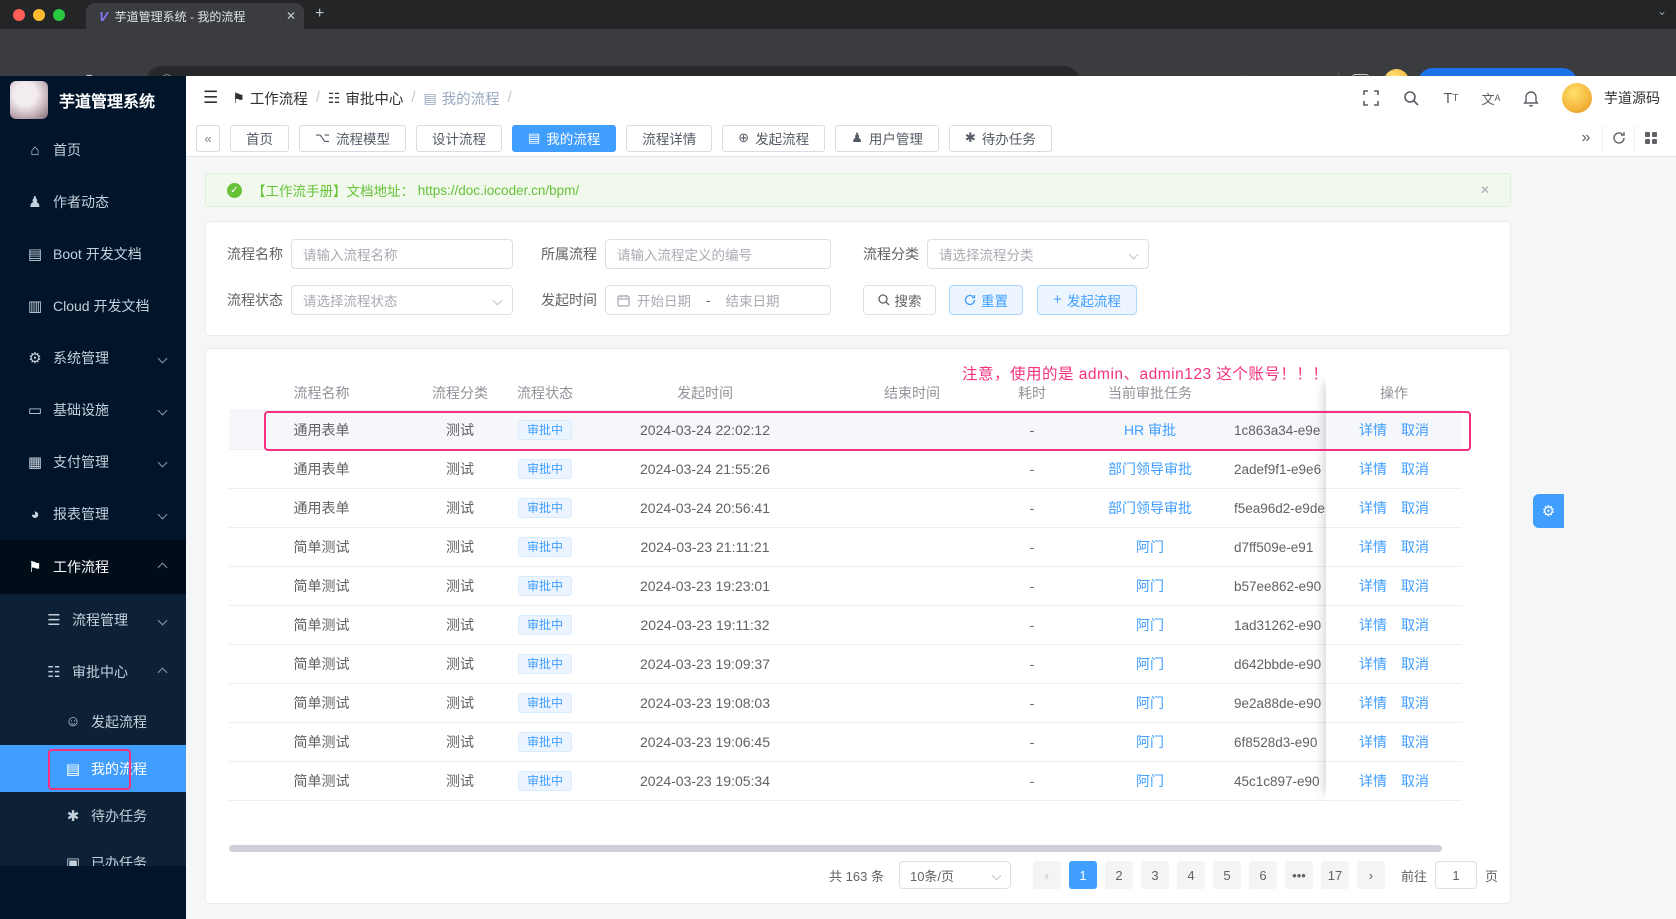 This screenshot has height=919, width=1676. I want to click on tab-close-icon: ✕, so click(291, 16).